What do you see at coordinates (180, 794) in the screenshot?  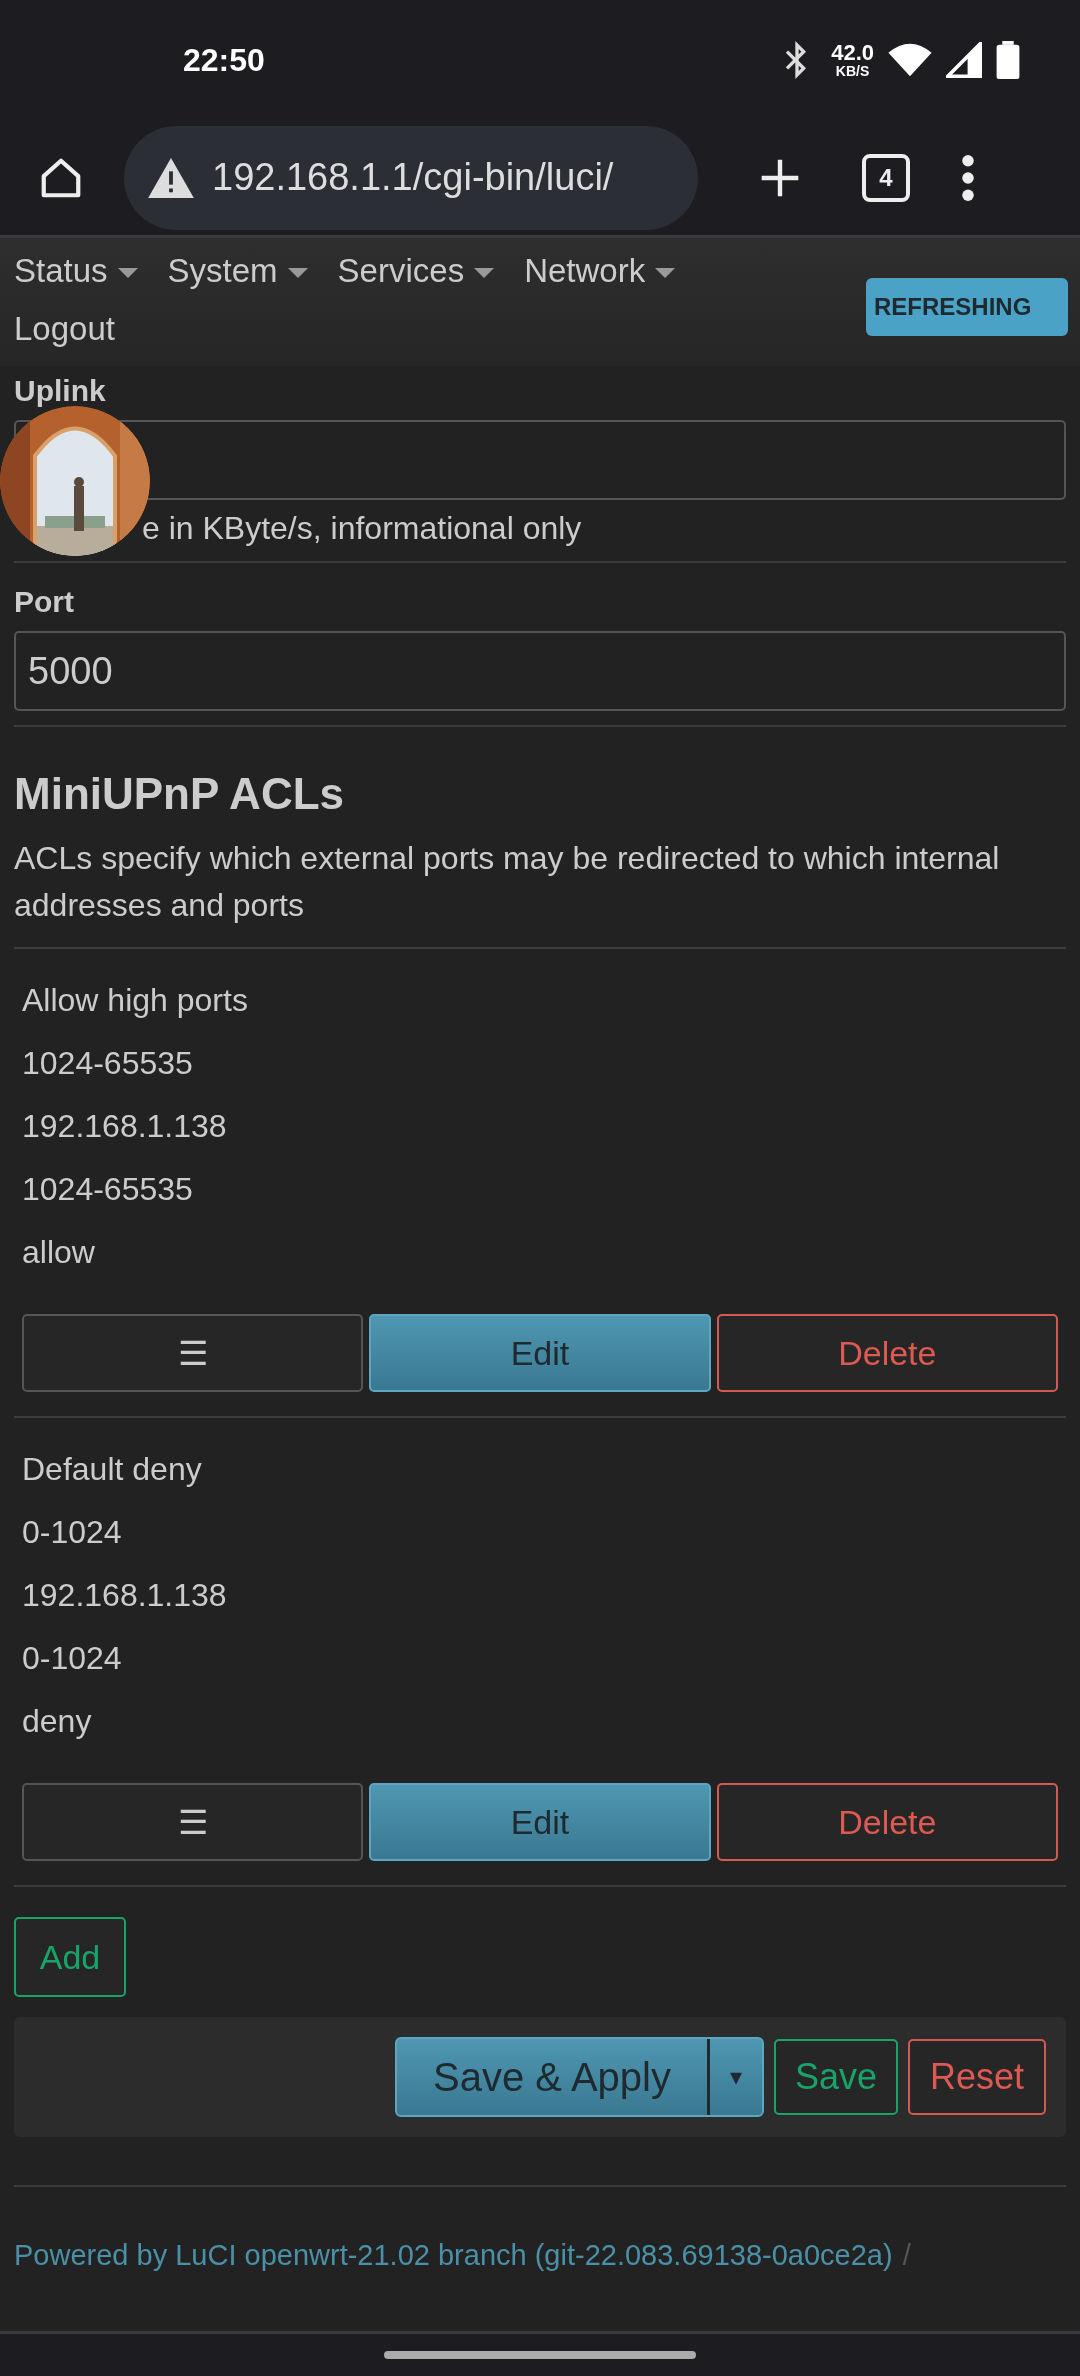 I see `section-title: MiniUPnP ACLs` at bounding box center [180, 794].